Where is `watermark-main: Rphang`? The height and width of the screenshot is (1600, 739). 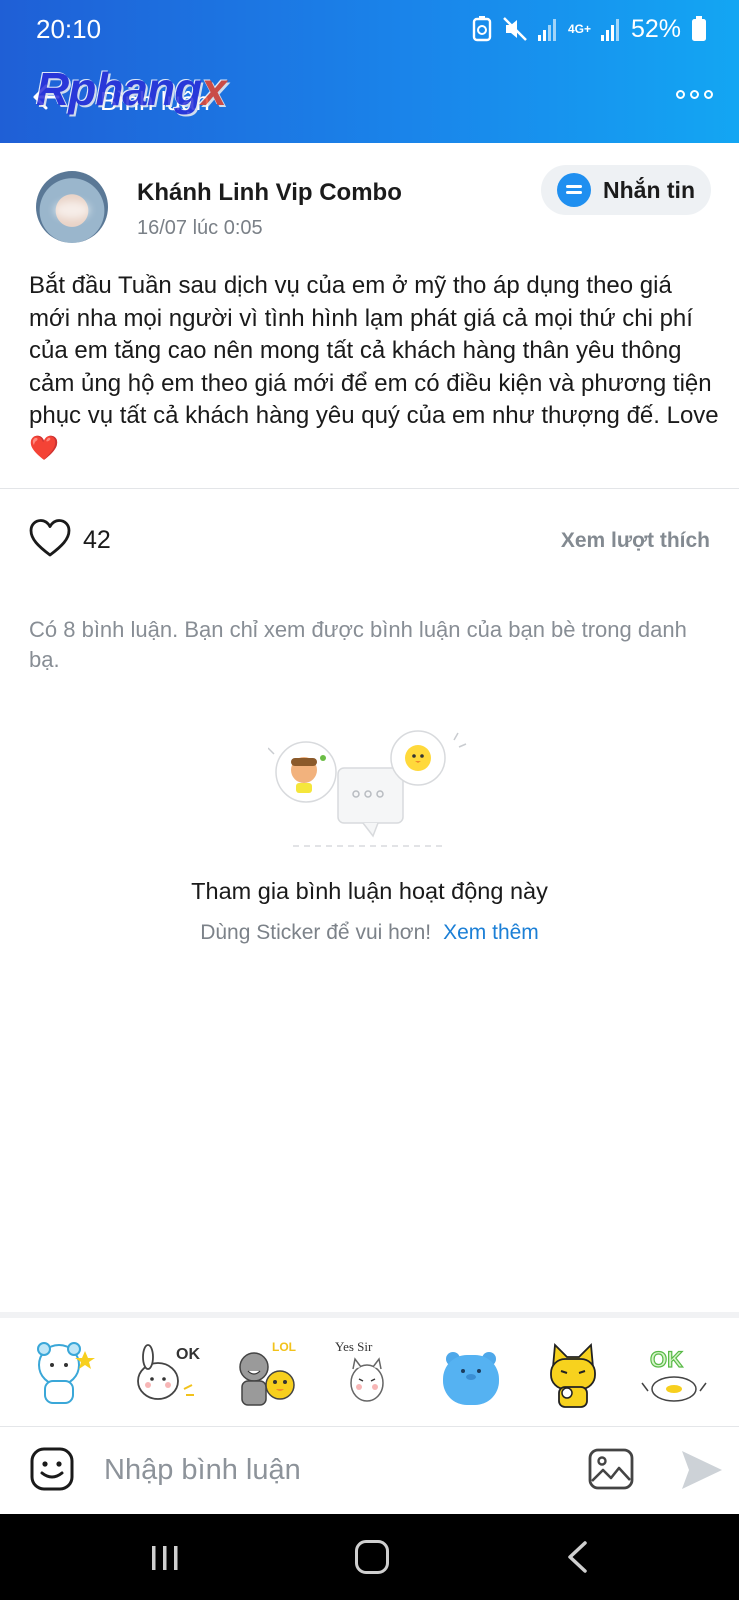 watermark-main: Rphang is located at coordinates (119, 89).